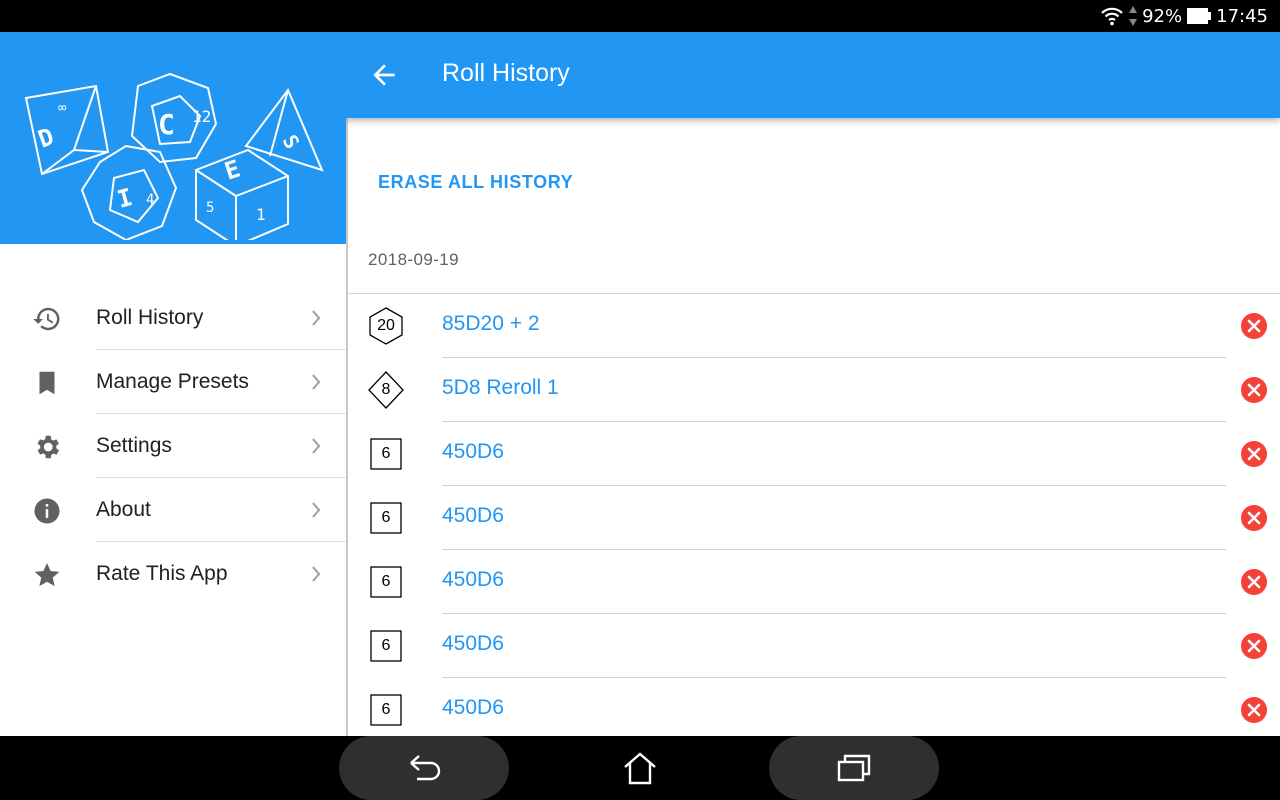 The width and height of the screenshot is (1280, 800). I want to click on bookmark-icon, so click(47, 383).